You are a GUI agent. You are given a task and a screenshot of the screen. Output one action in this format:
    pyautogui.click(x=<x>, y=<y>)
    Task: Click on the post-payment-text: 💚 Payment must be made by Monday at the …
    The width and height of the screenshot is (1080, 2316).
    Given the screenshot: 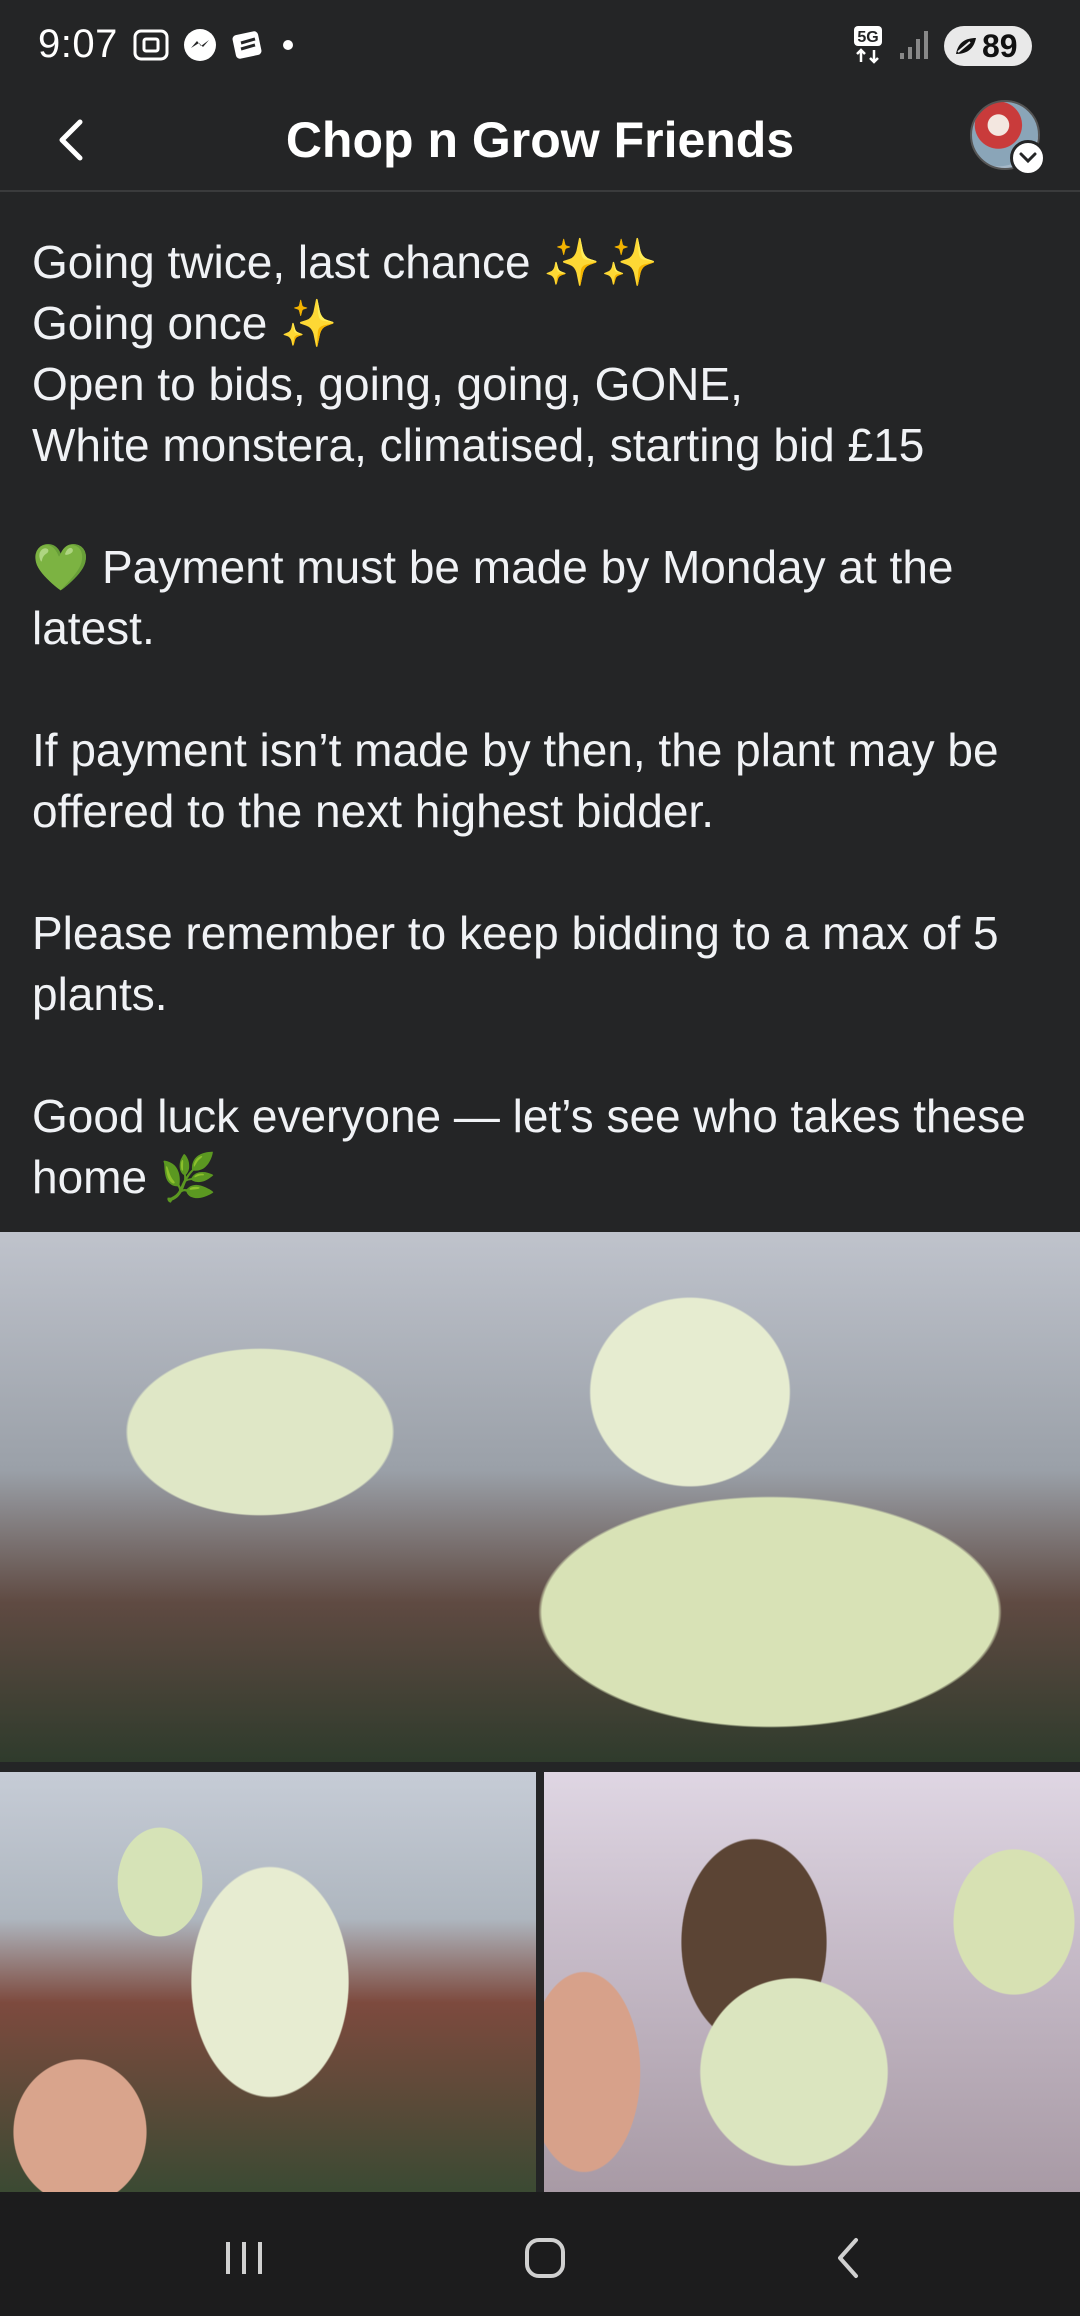 What is the action you would take?
    pyautogui.click(x=493, y=597)
    